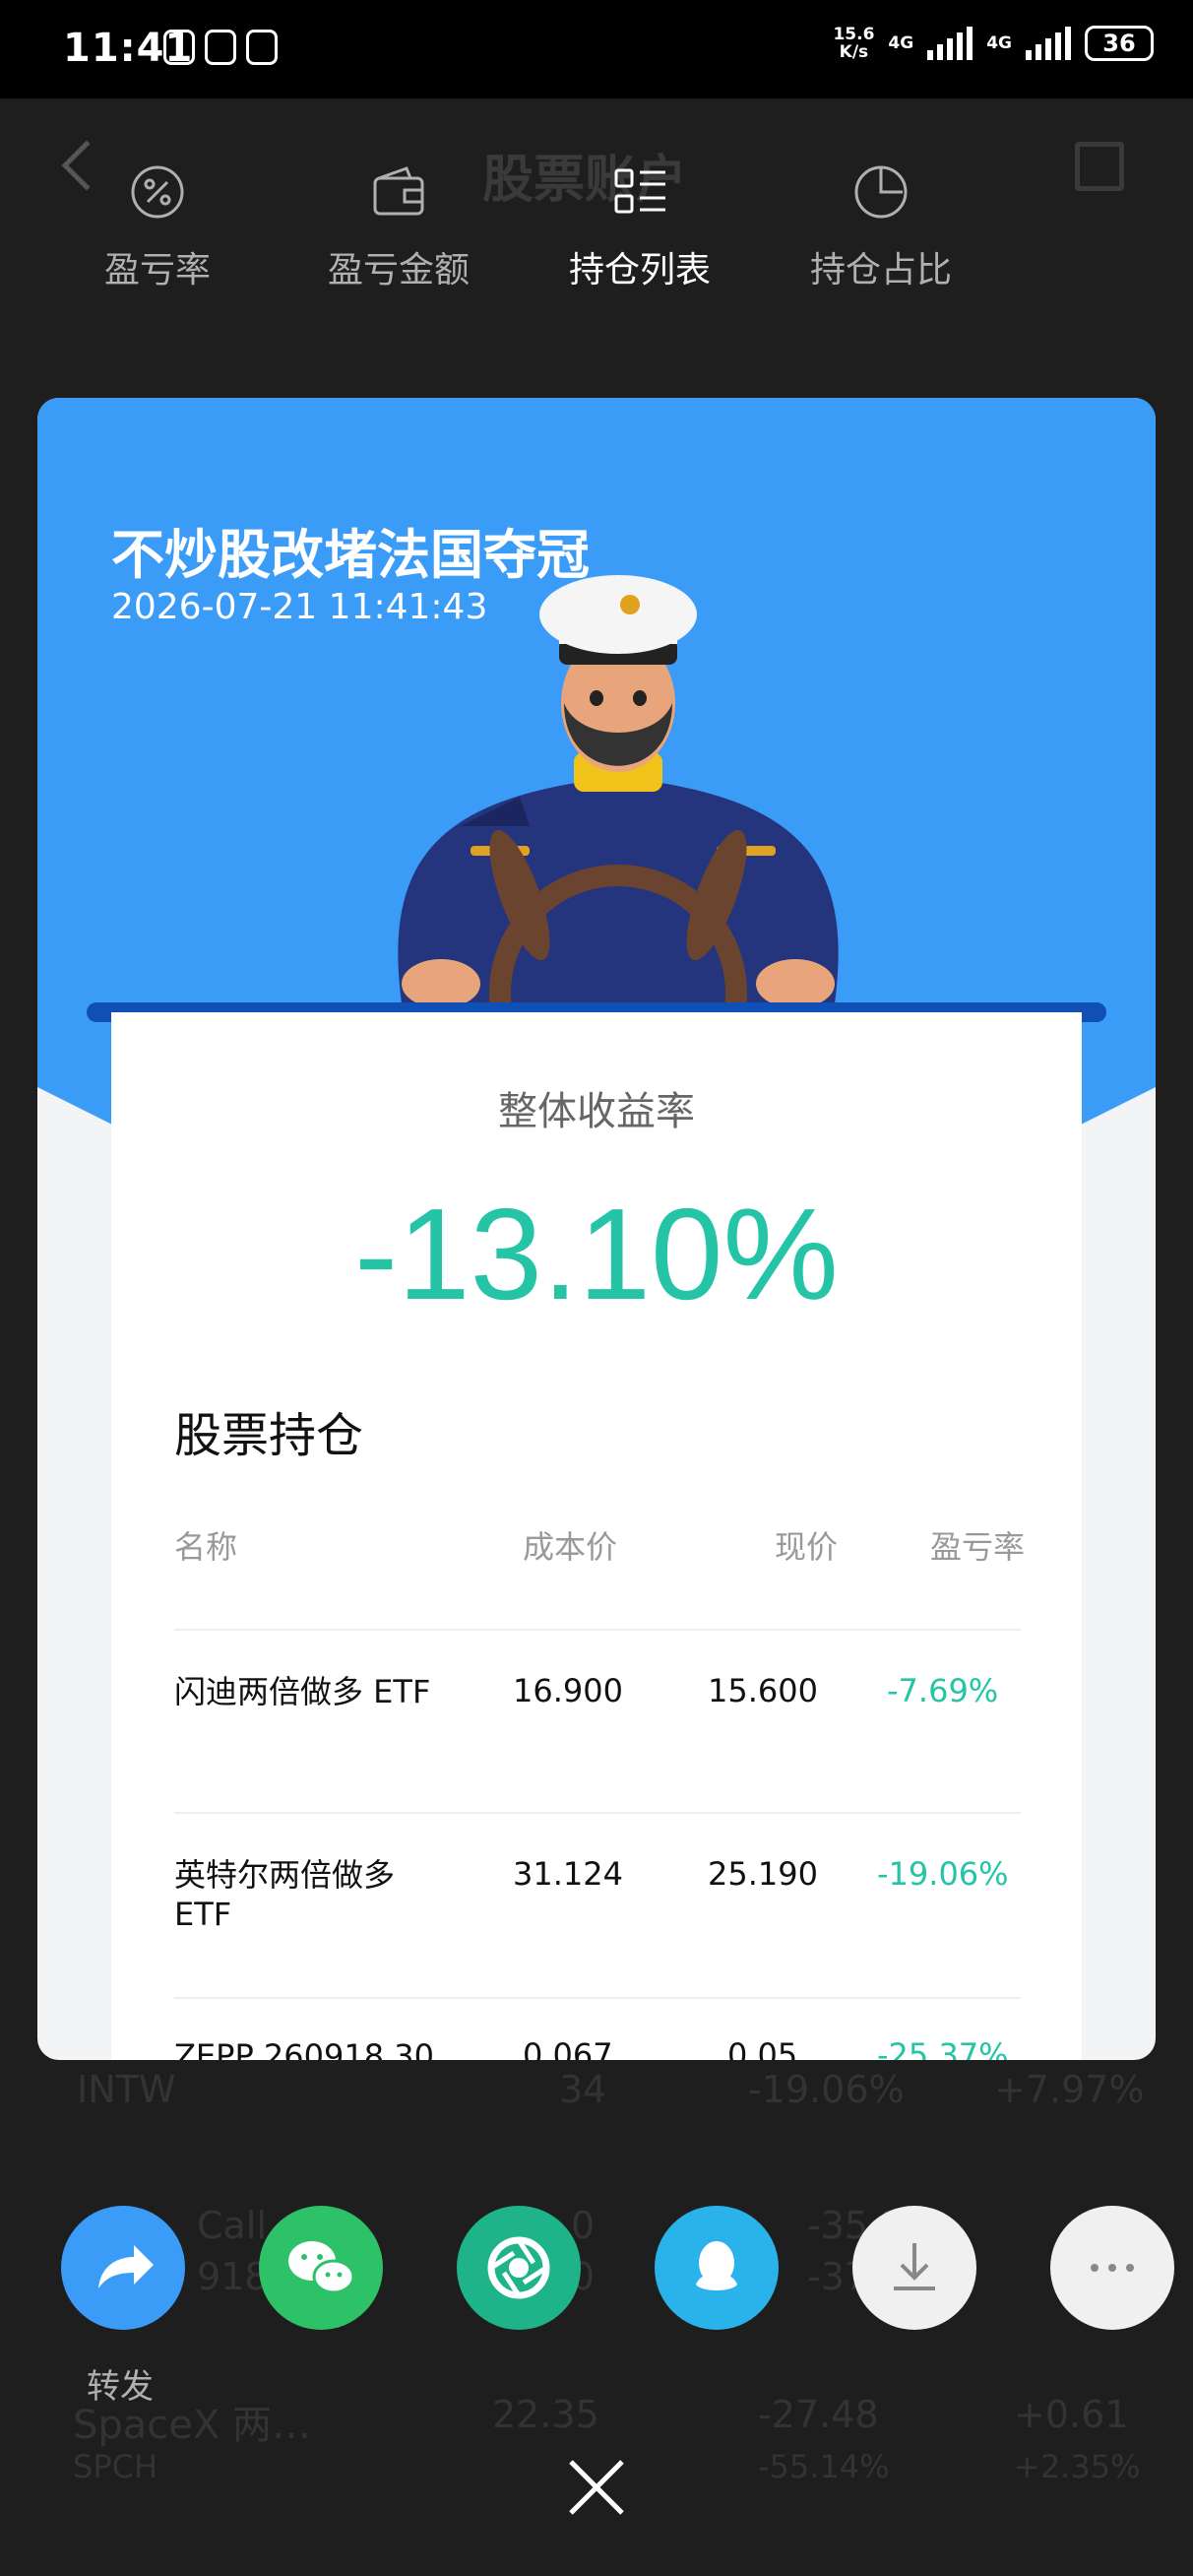  I want to click on signal-icon, so click(950, 43).